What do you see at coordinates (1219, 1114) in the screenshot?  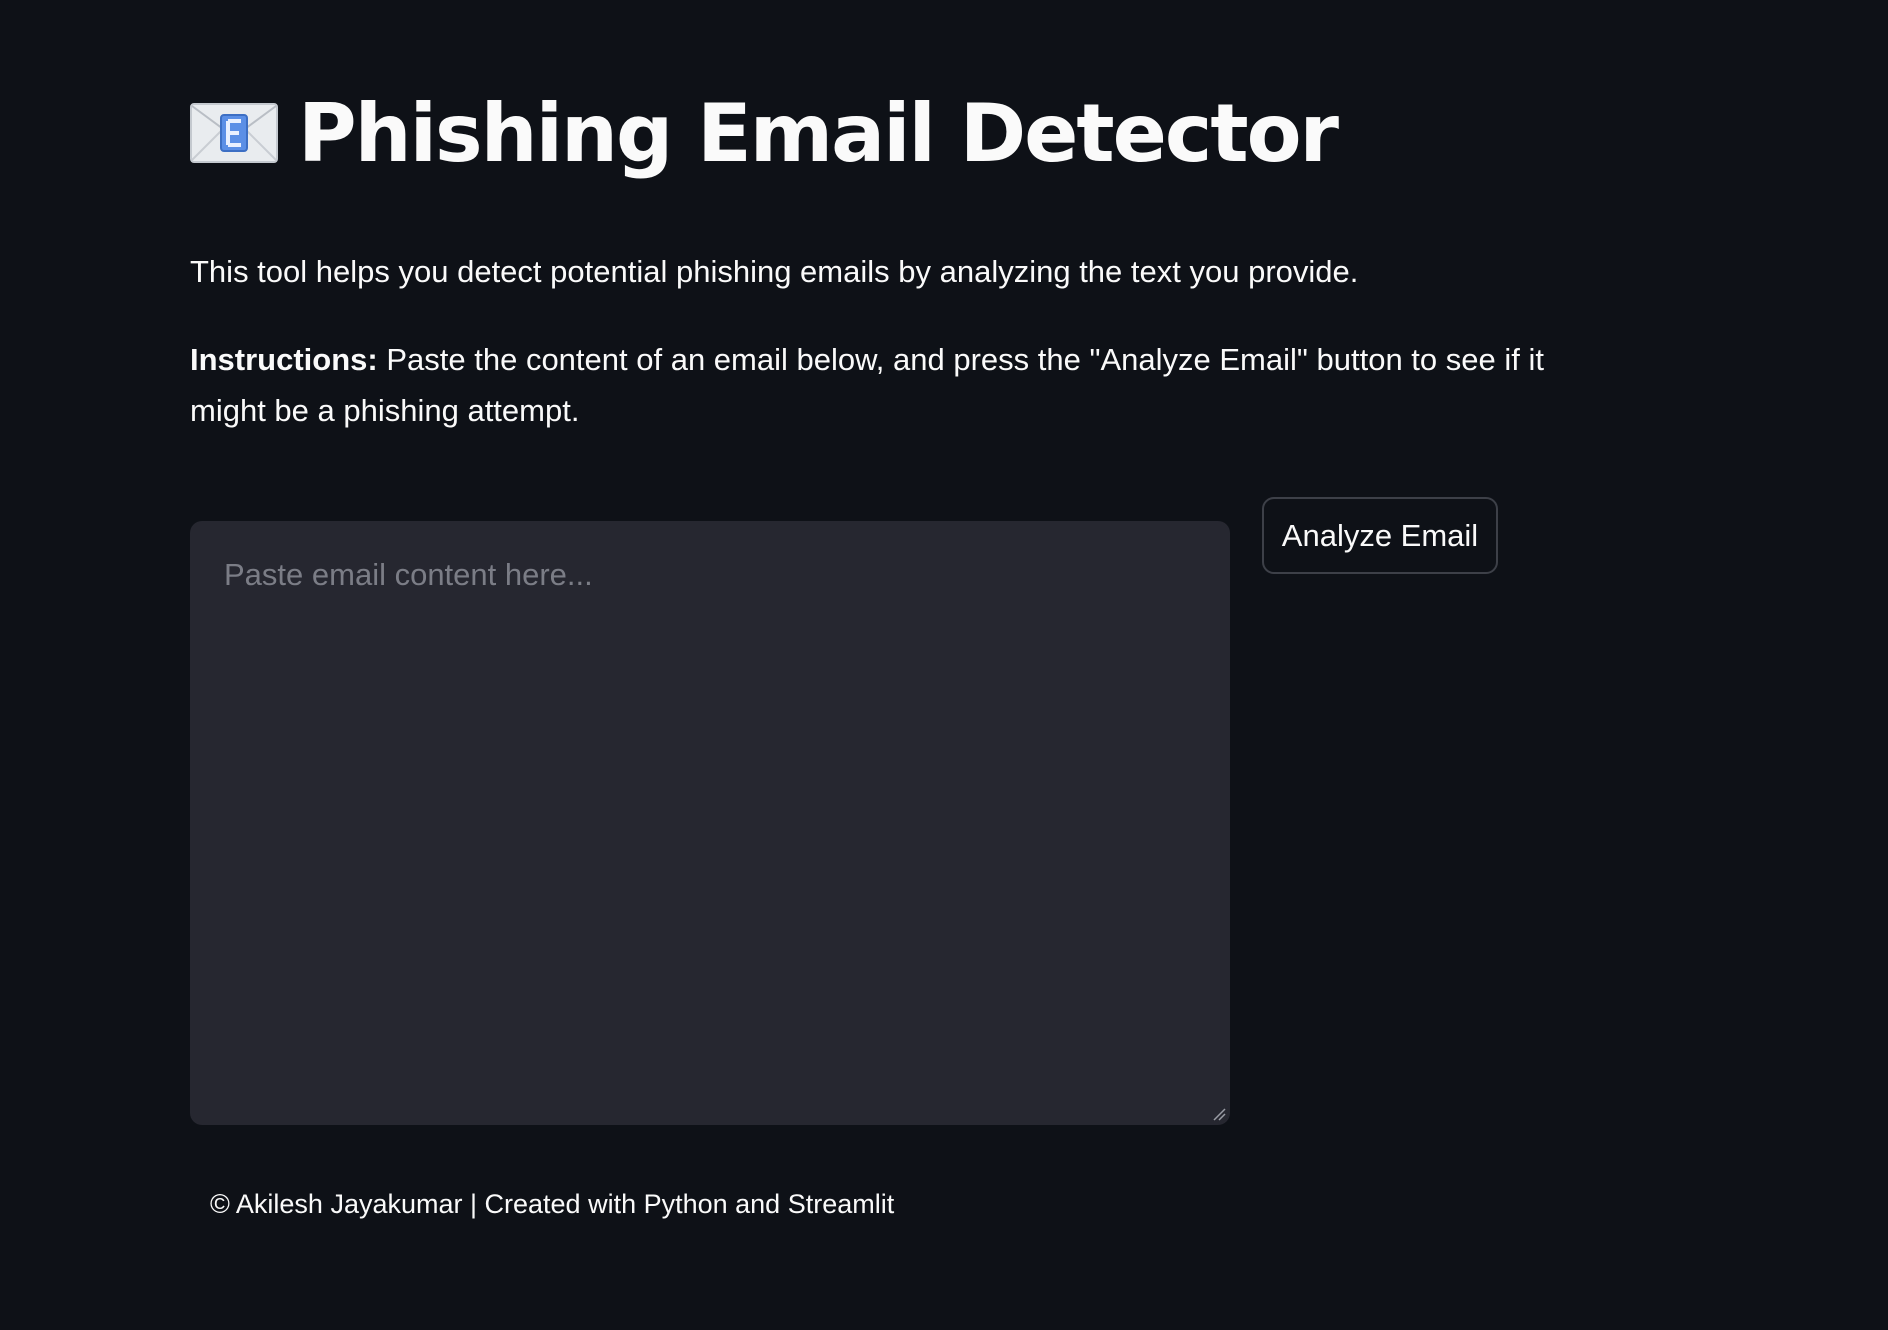 I see `resize-handle-icon` at bounding box center [1219, 1114].